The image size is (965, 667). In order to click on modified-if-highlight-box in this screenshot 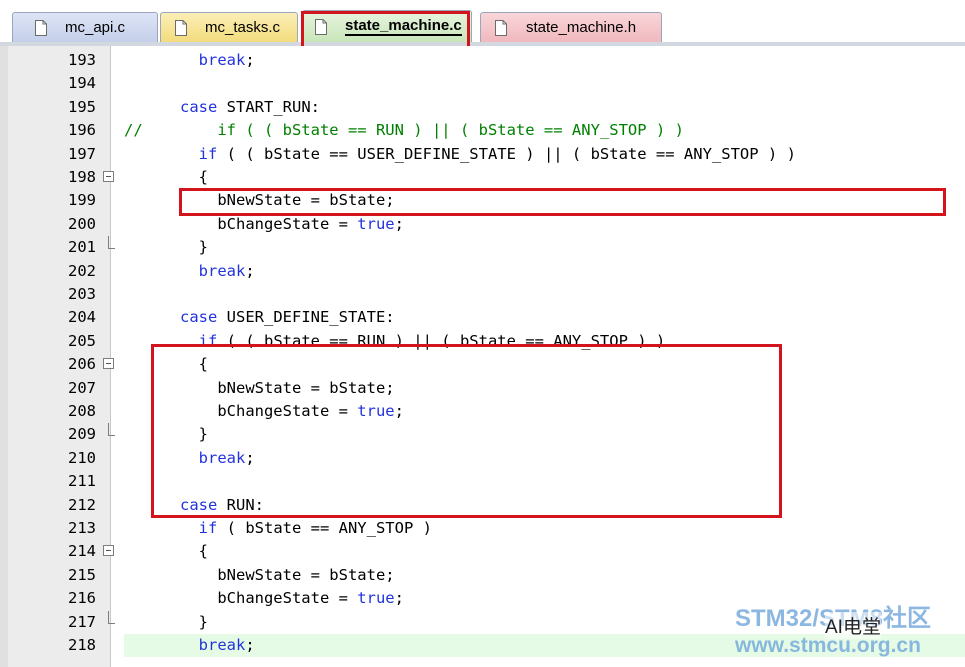, I will do `click(562, 202)`.